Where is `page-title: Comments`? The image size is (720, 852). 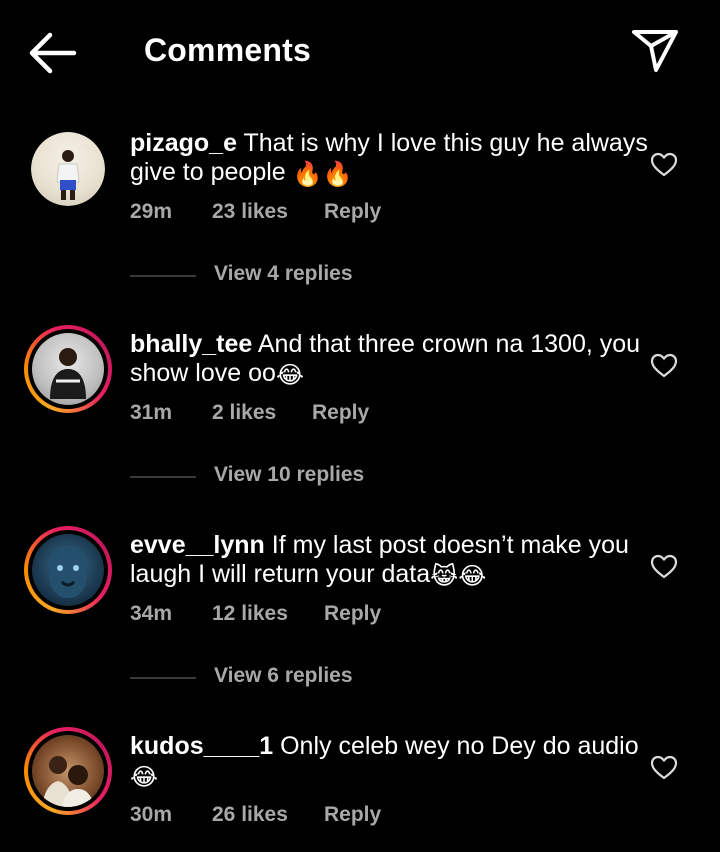 page-title: Comments is located at coordinates (227, 50).